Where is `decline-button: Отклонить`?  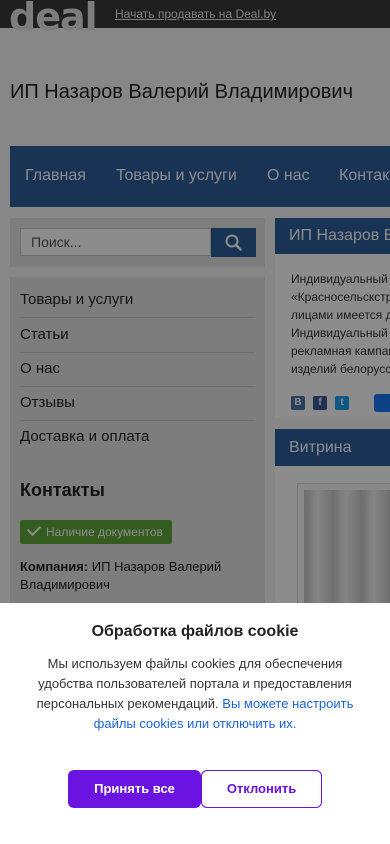 decline-button: Отклонить is located at coordinates (261, 789).